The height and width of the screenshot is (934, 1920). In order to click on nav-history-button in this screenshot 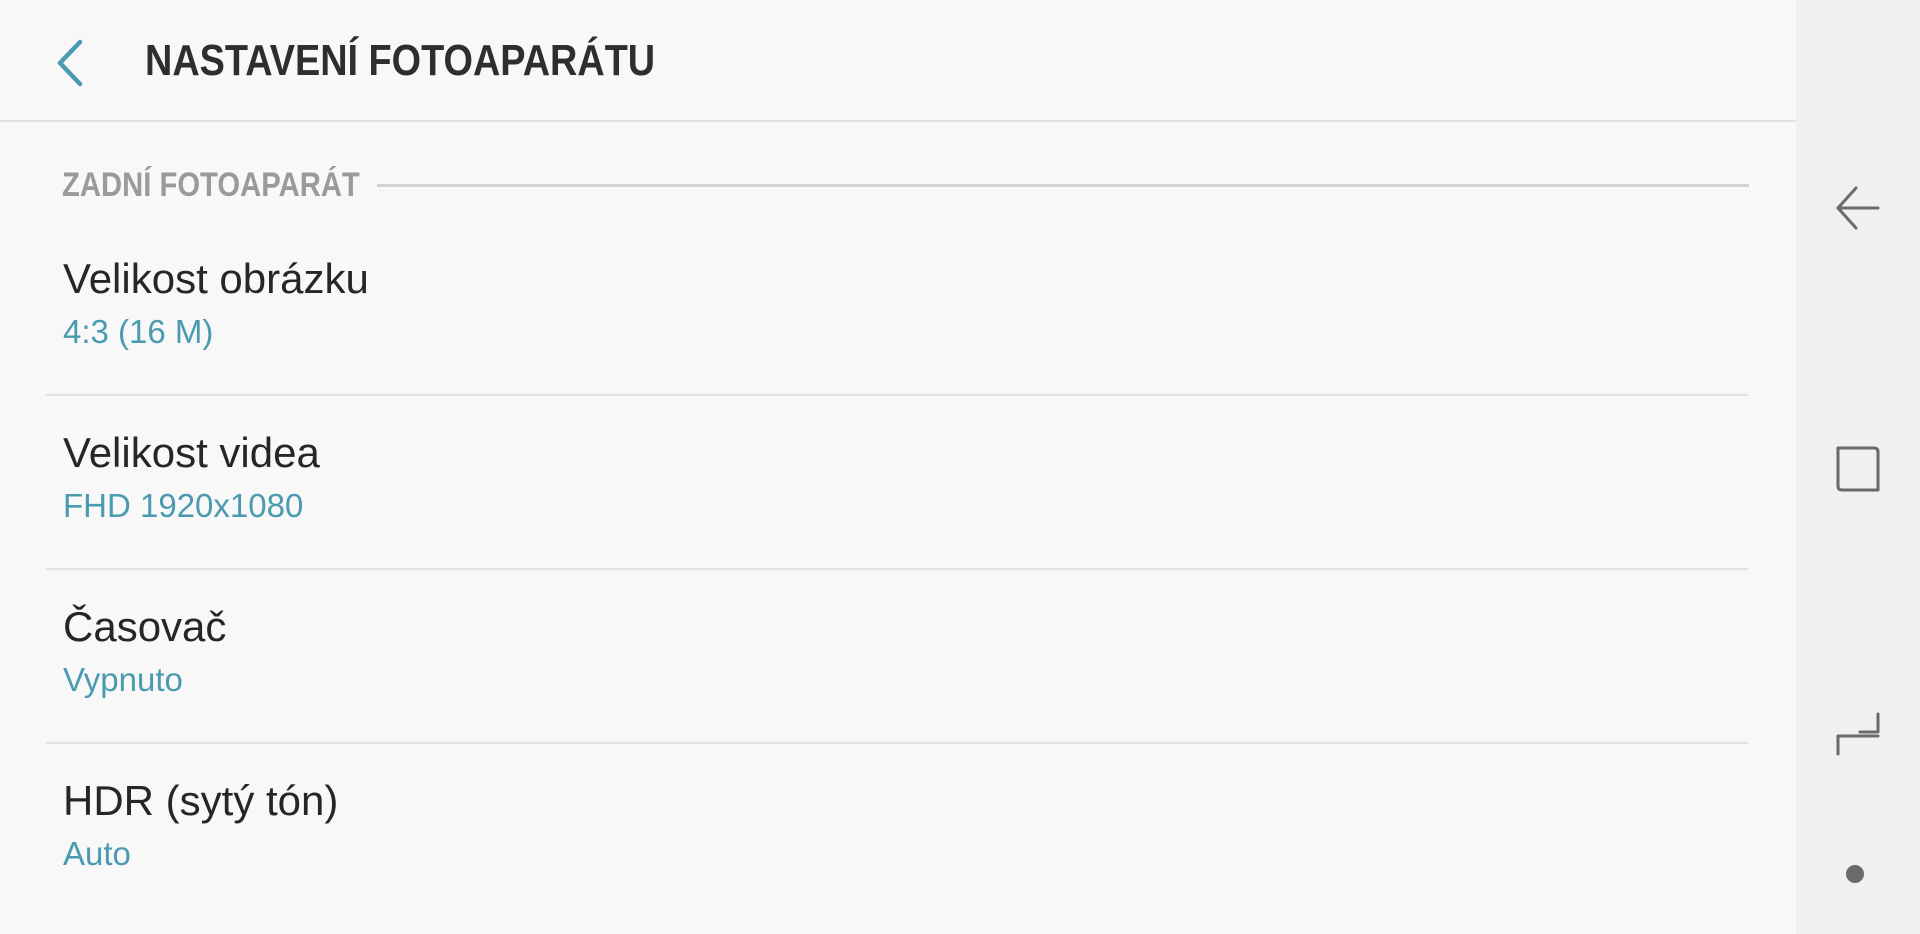, I will do `click(1858, 734)`.